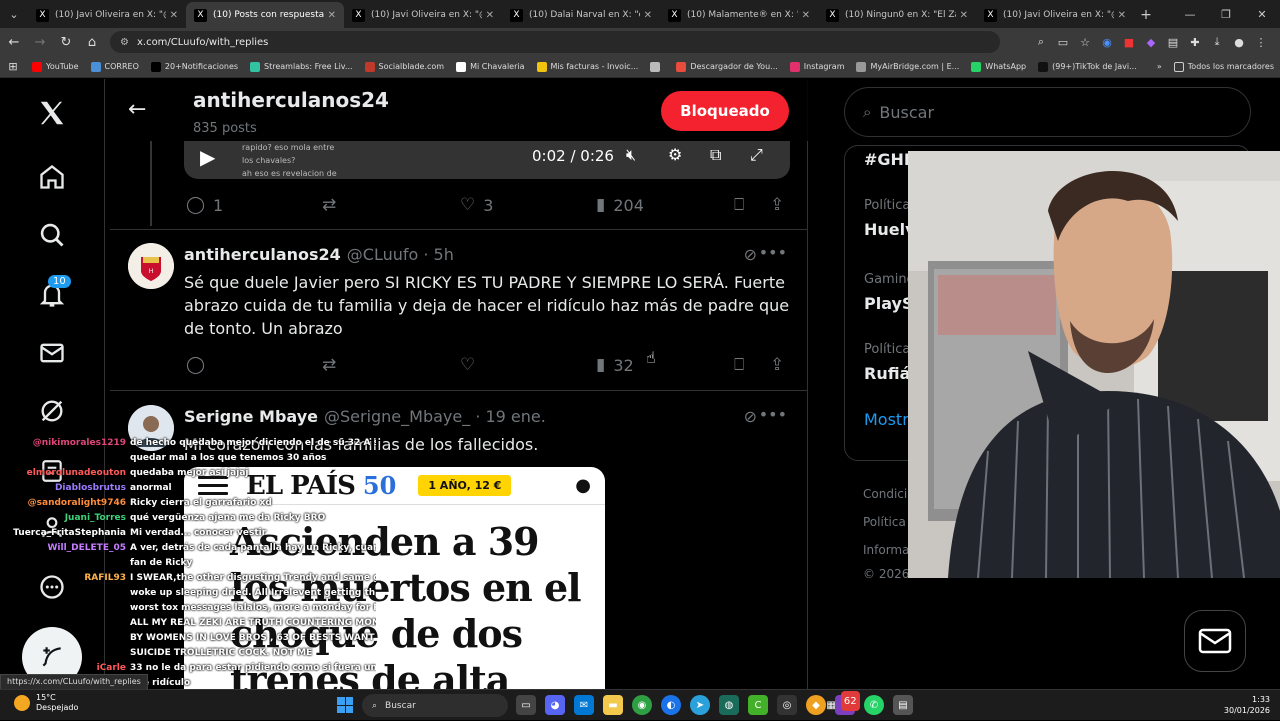 This screenshot has width=1280, height=721. I want to click on windows-start-icon, so click(345, 705).